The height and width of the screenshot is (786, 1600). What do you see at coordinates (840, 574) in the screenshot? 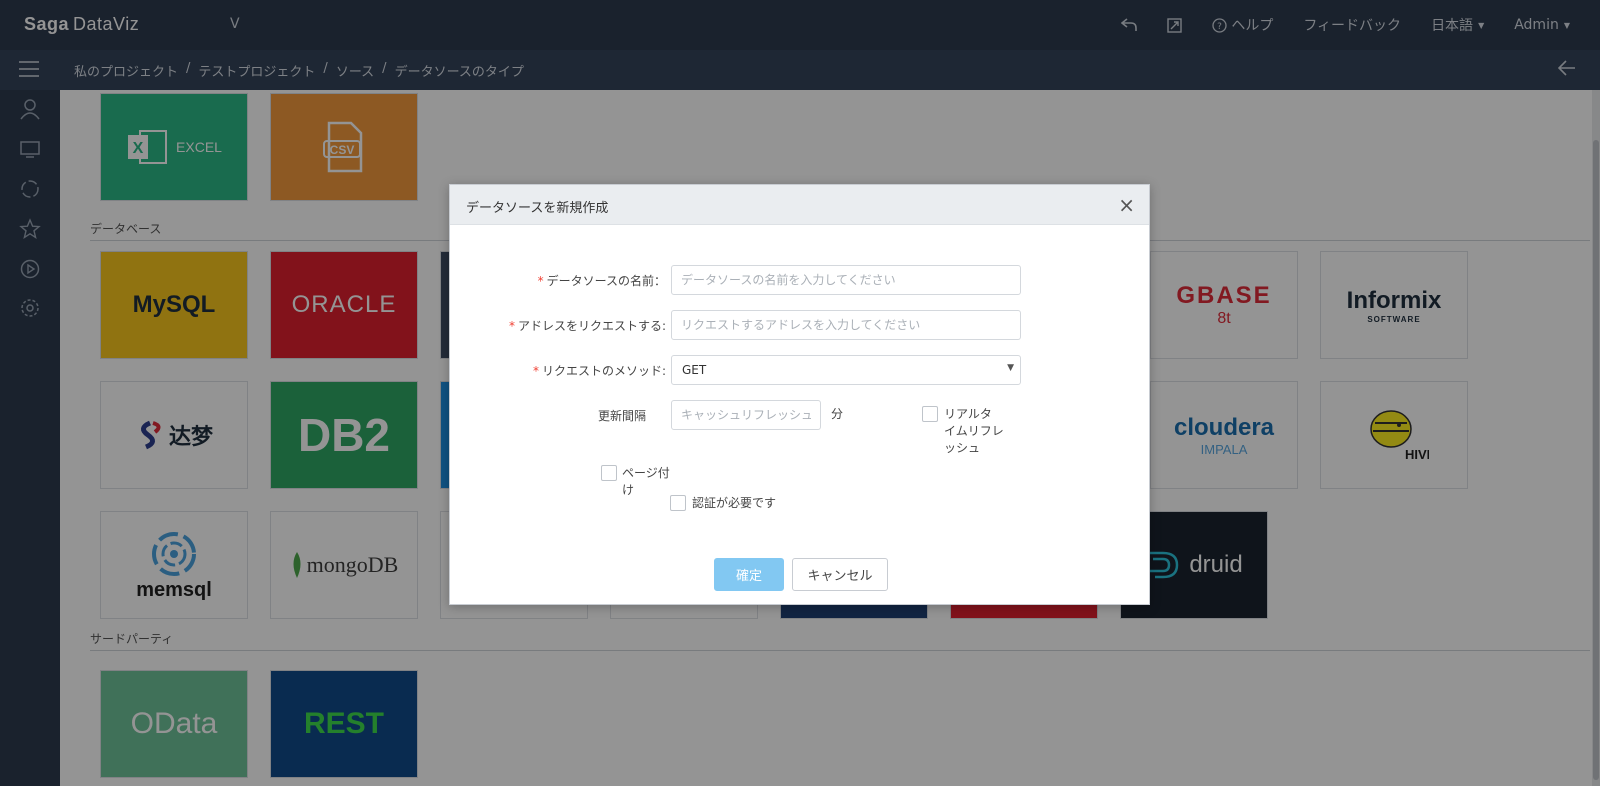
I see `cancel-button: キャンセル` at bounding box center [840, 574].